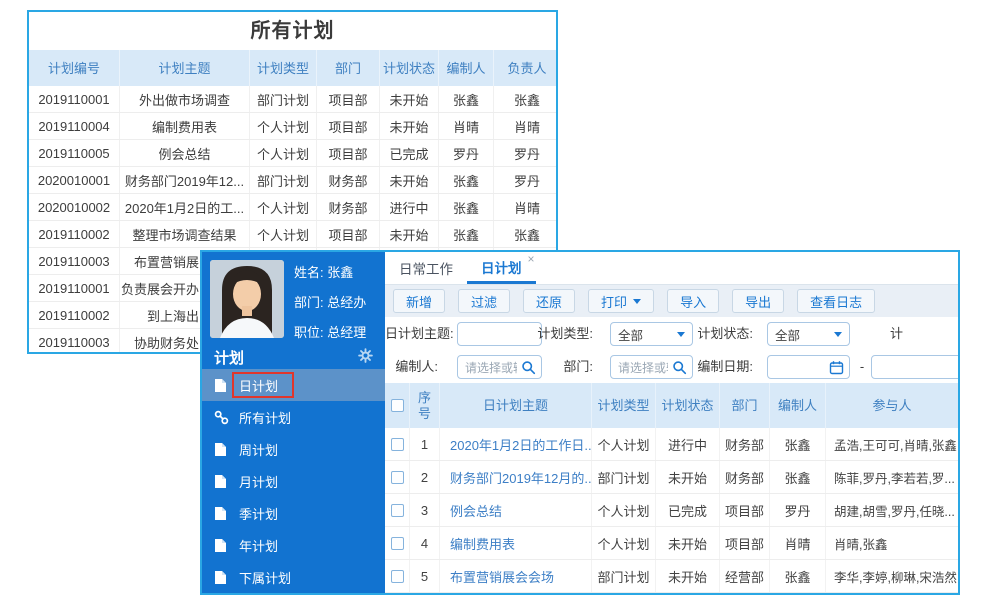  I want to click on toolbar-button-label: 还原, so click(549, 302).